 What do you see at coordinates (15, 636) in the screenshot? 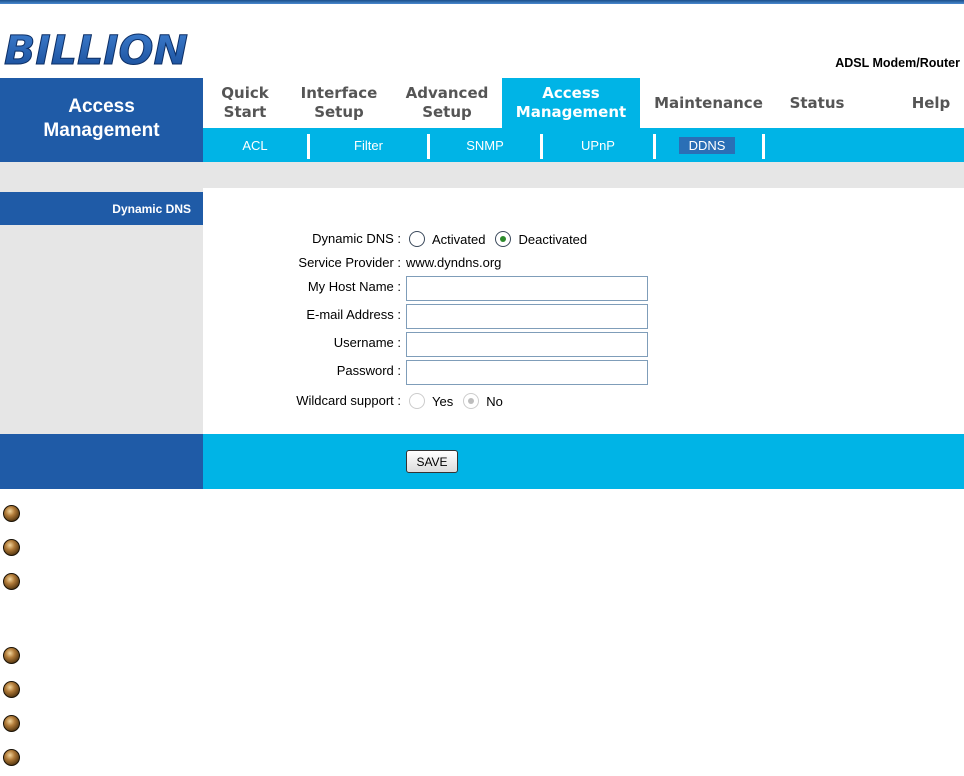
I see `bullet-list` at bounding box center [15, 636].